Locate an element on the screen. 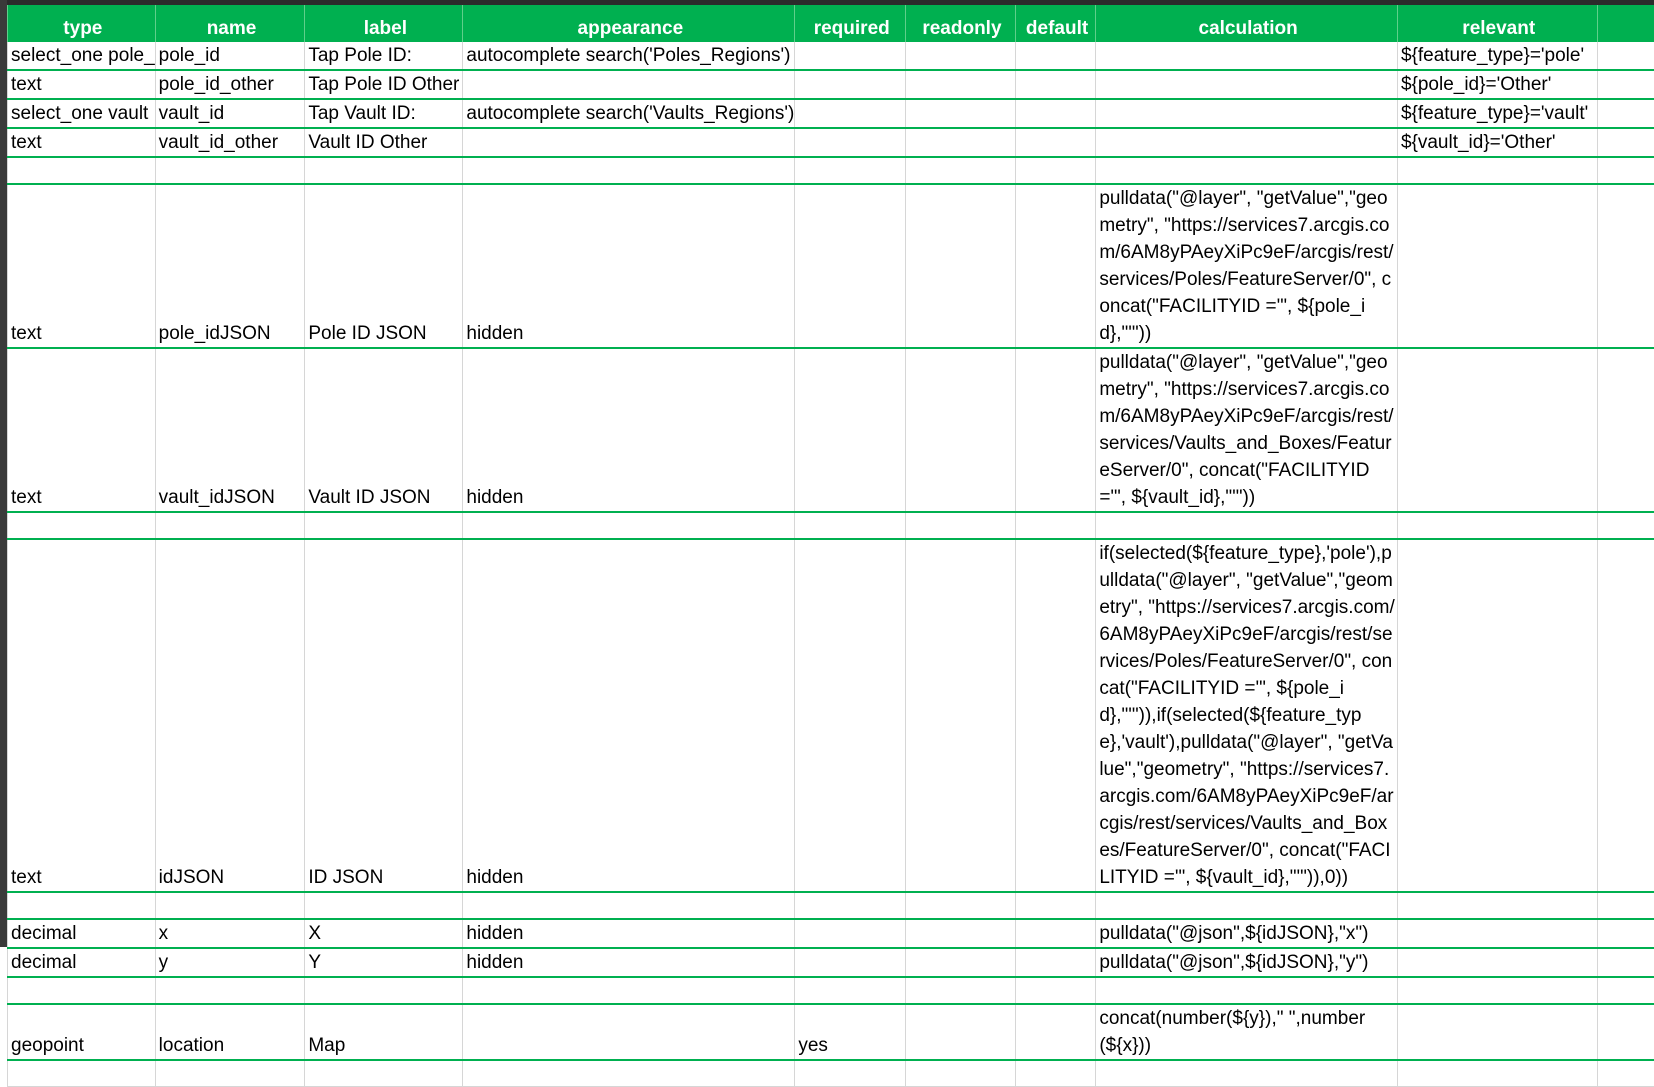 Image resolution: width=1654 pixels, height=1087 pixels. cell-type: decimal is located at coordinates (82, 962).